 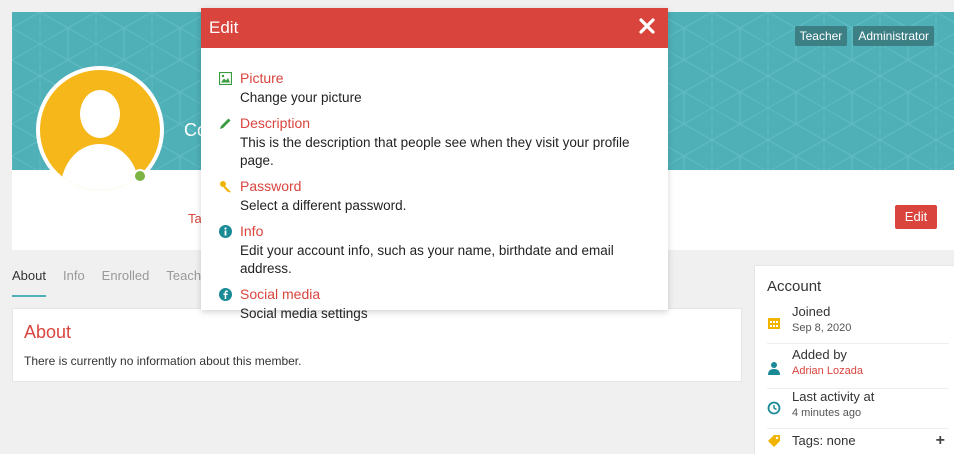 I want to click on calendar-icon, so click(x=774, y=323).